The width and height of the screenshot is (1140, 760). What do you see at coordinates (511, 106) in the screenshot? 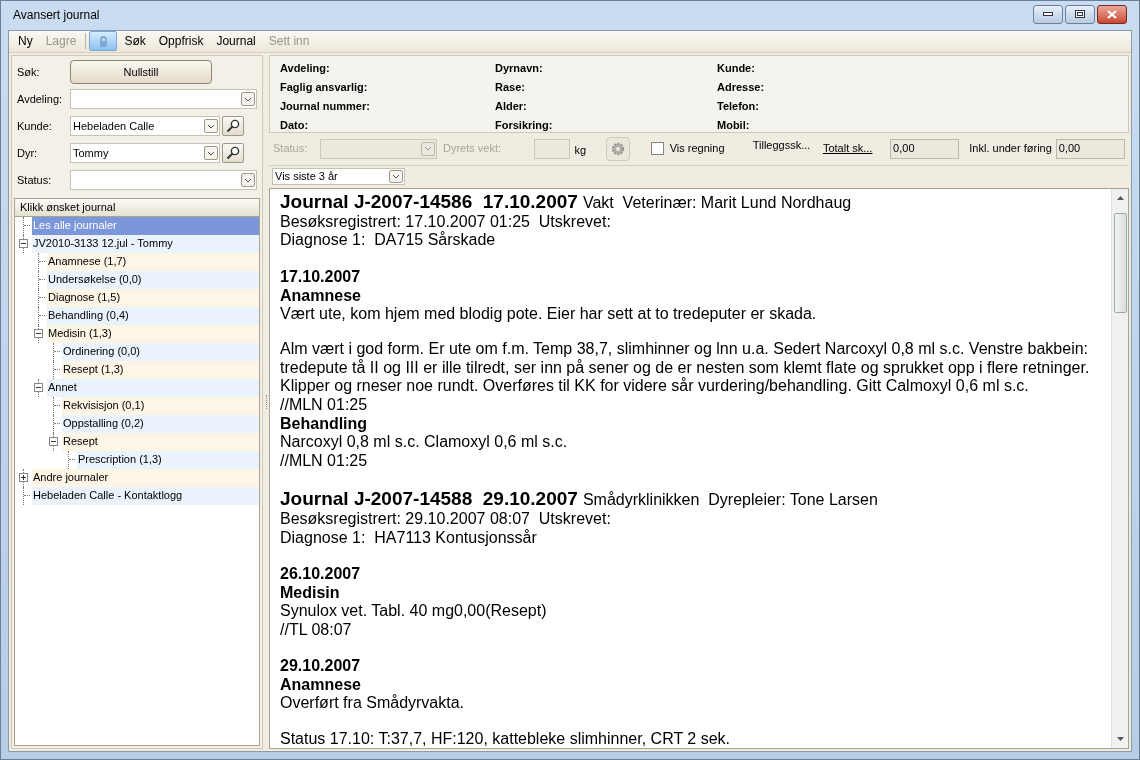
I see `info-label: Alder:` at bounding box center [511, 106].